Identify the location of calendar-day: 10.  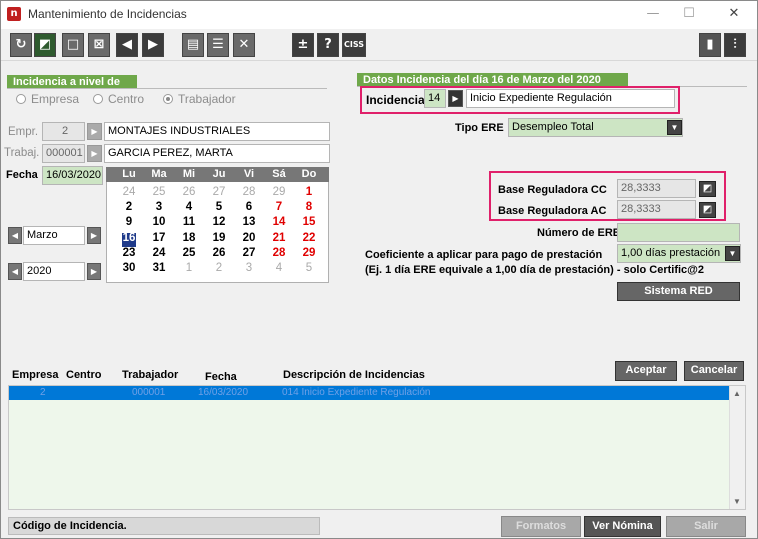
(159, 222).